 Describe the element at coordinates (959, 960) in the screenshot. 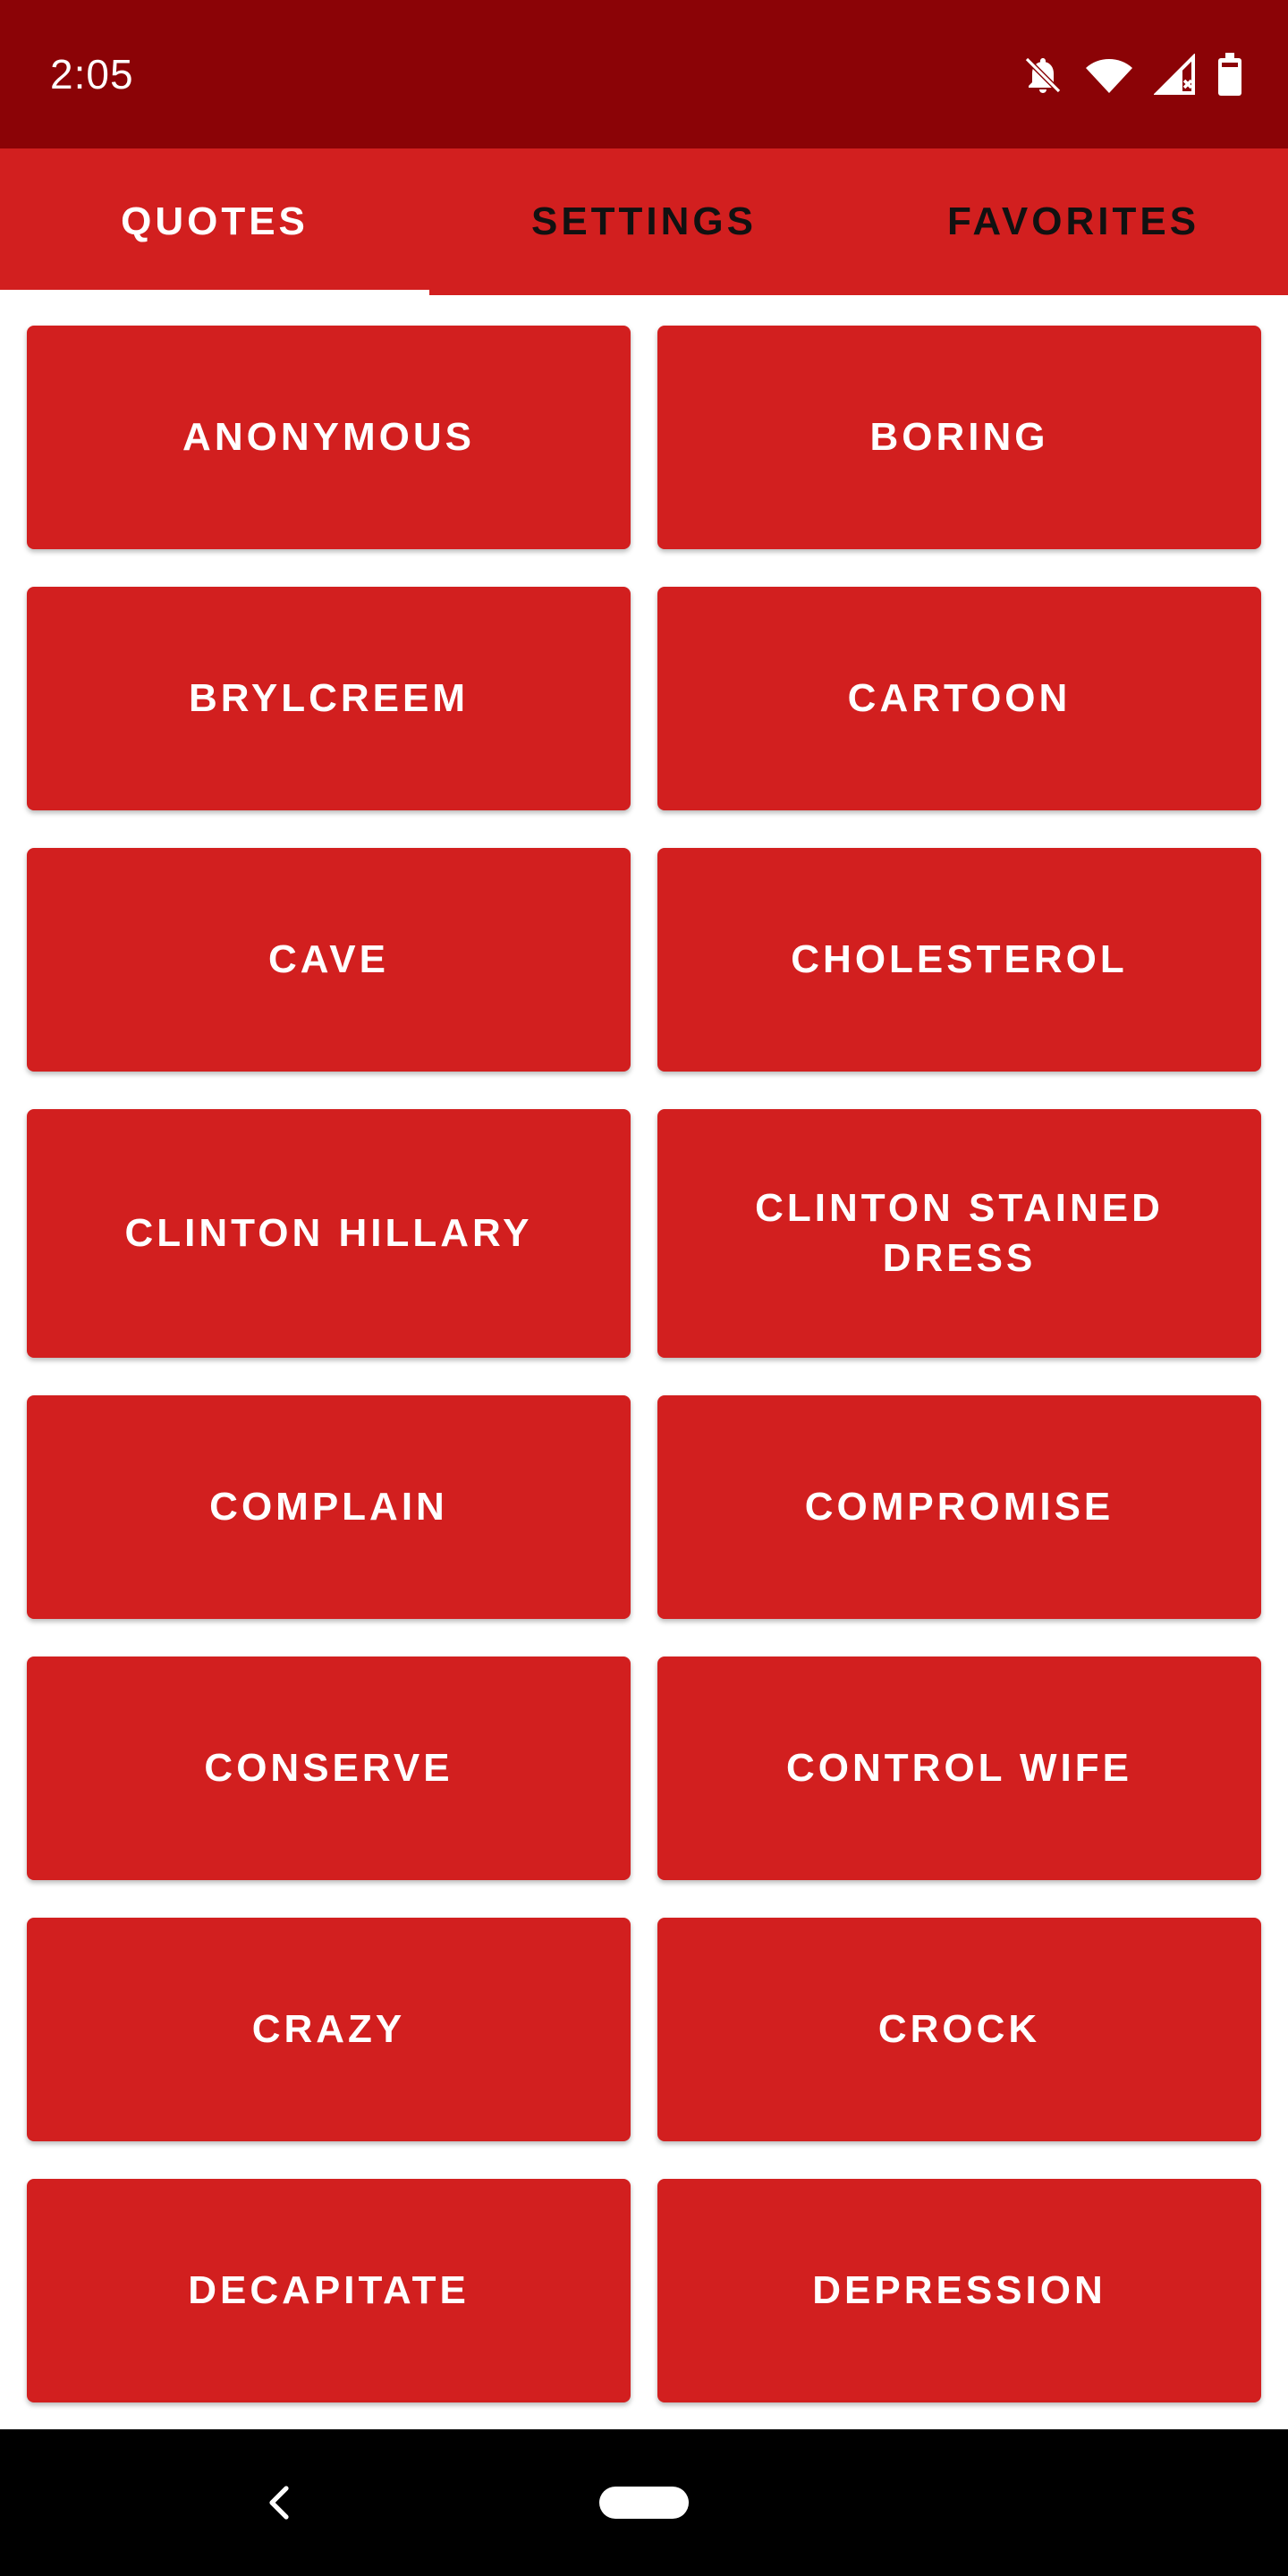

I see `quote-button-cholesterol: CHOLESTEROL` at that location.